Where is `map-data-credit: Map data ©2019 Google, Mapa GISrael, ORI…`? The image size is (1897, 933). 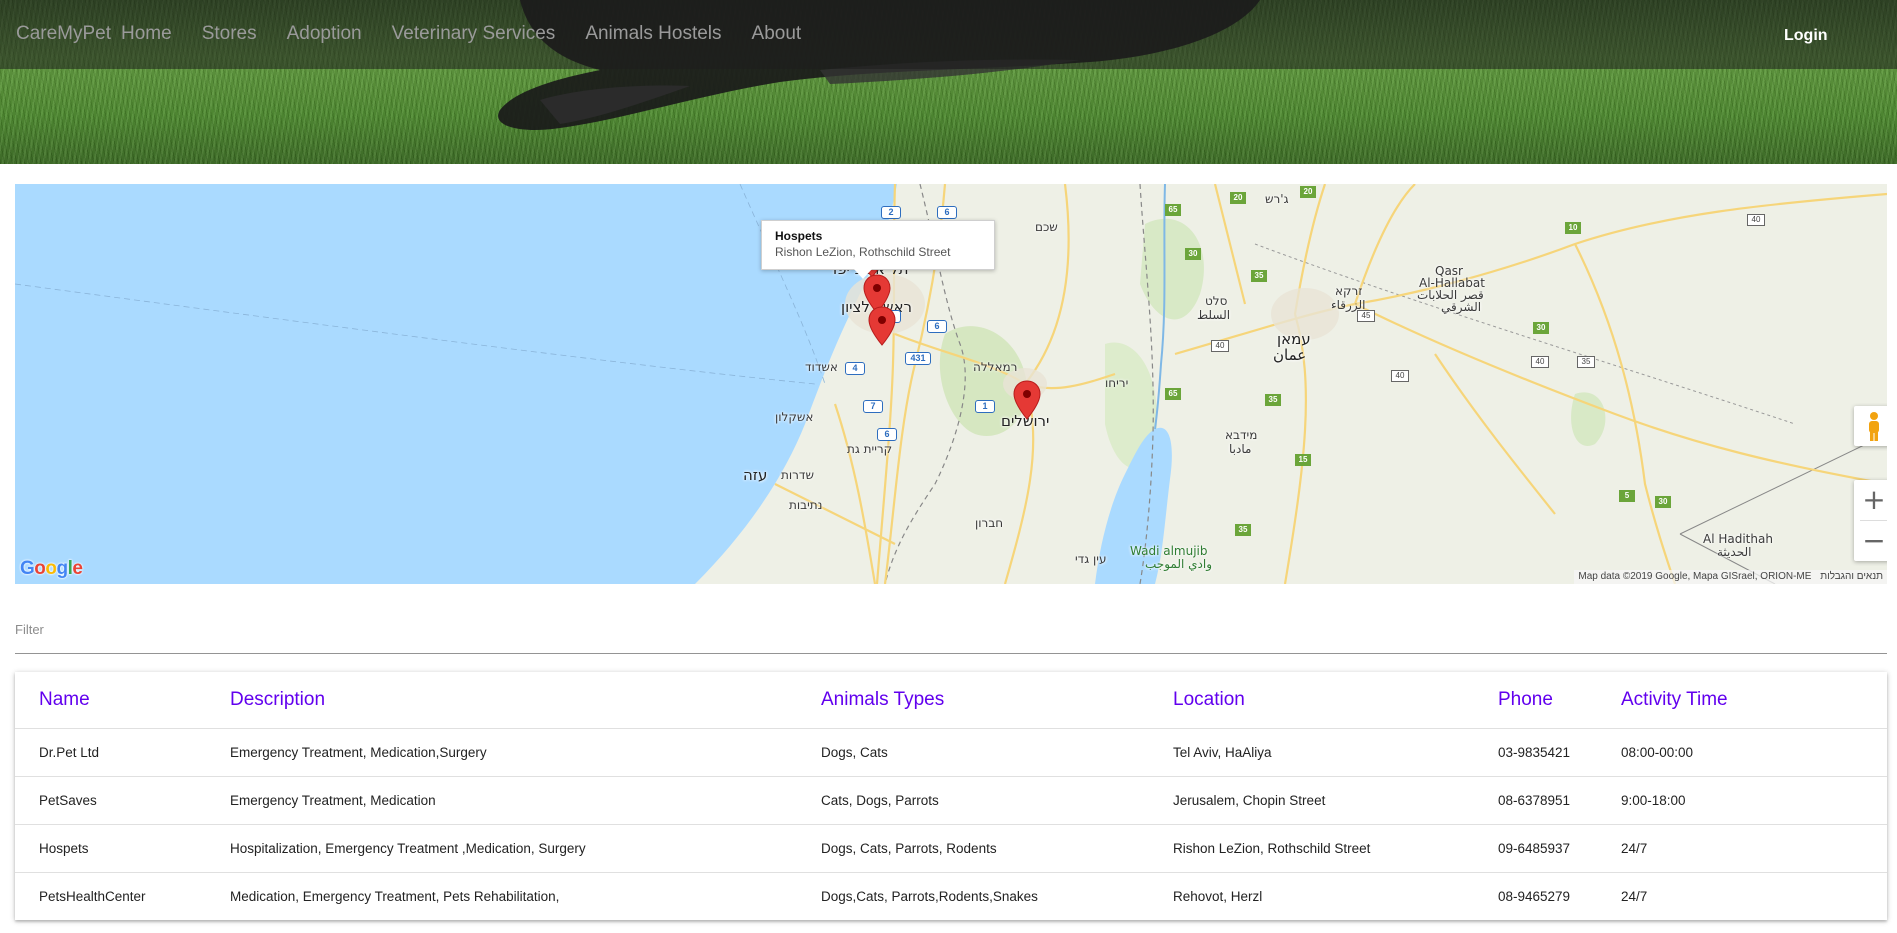
map-data-credit: Map data ©2019 Google, Mapa GISrael, ORI… is located at coordinates (1695, 576).